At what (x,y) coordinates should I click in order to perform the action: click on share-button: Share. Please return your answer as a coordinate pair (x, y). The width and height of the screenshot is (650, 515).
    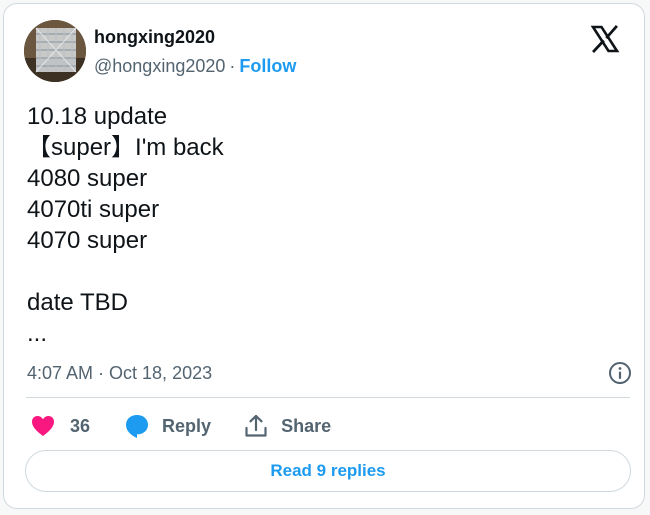
    Looking at the image, I should click on (287, 426).